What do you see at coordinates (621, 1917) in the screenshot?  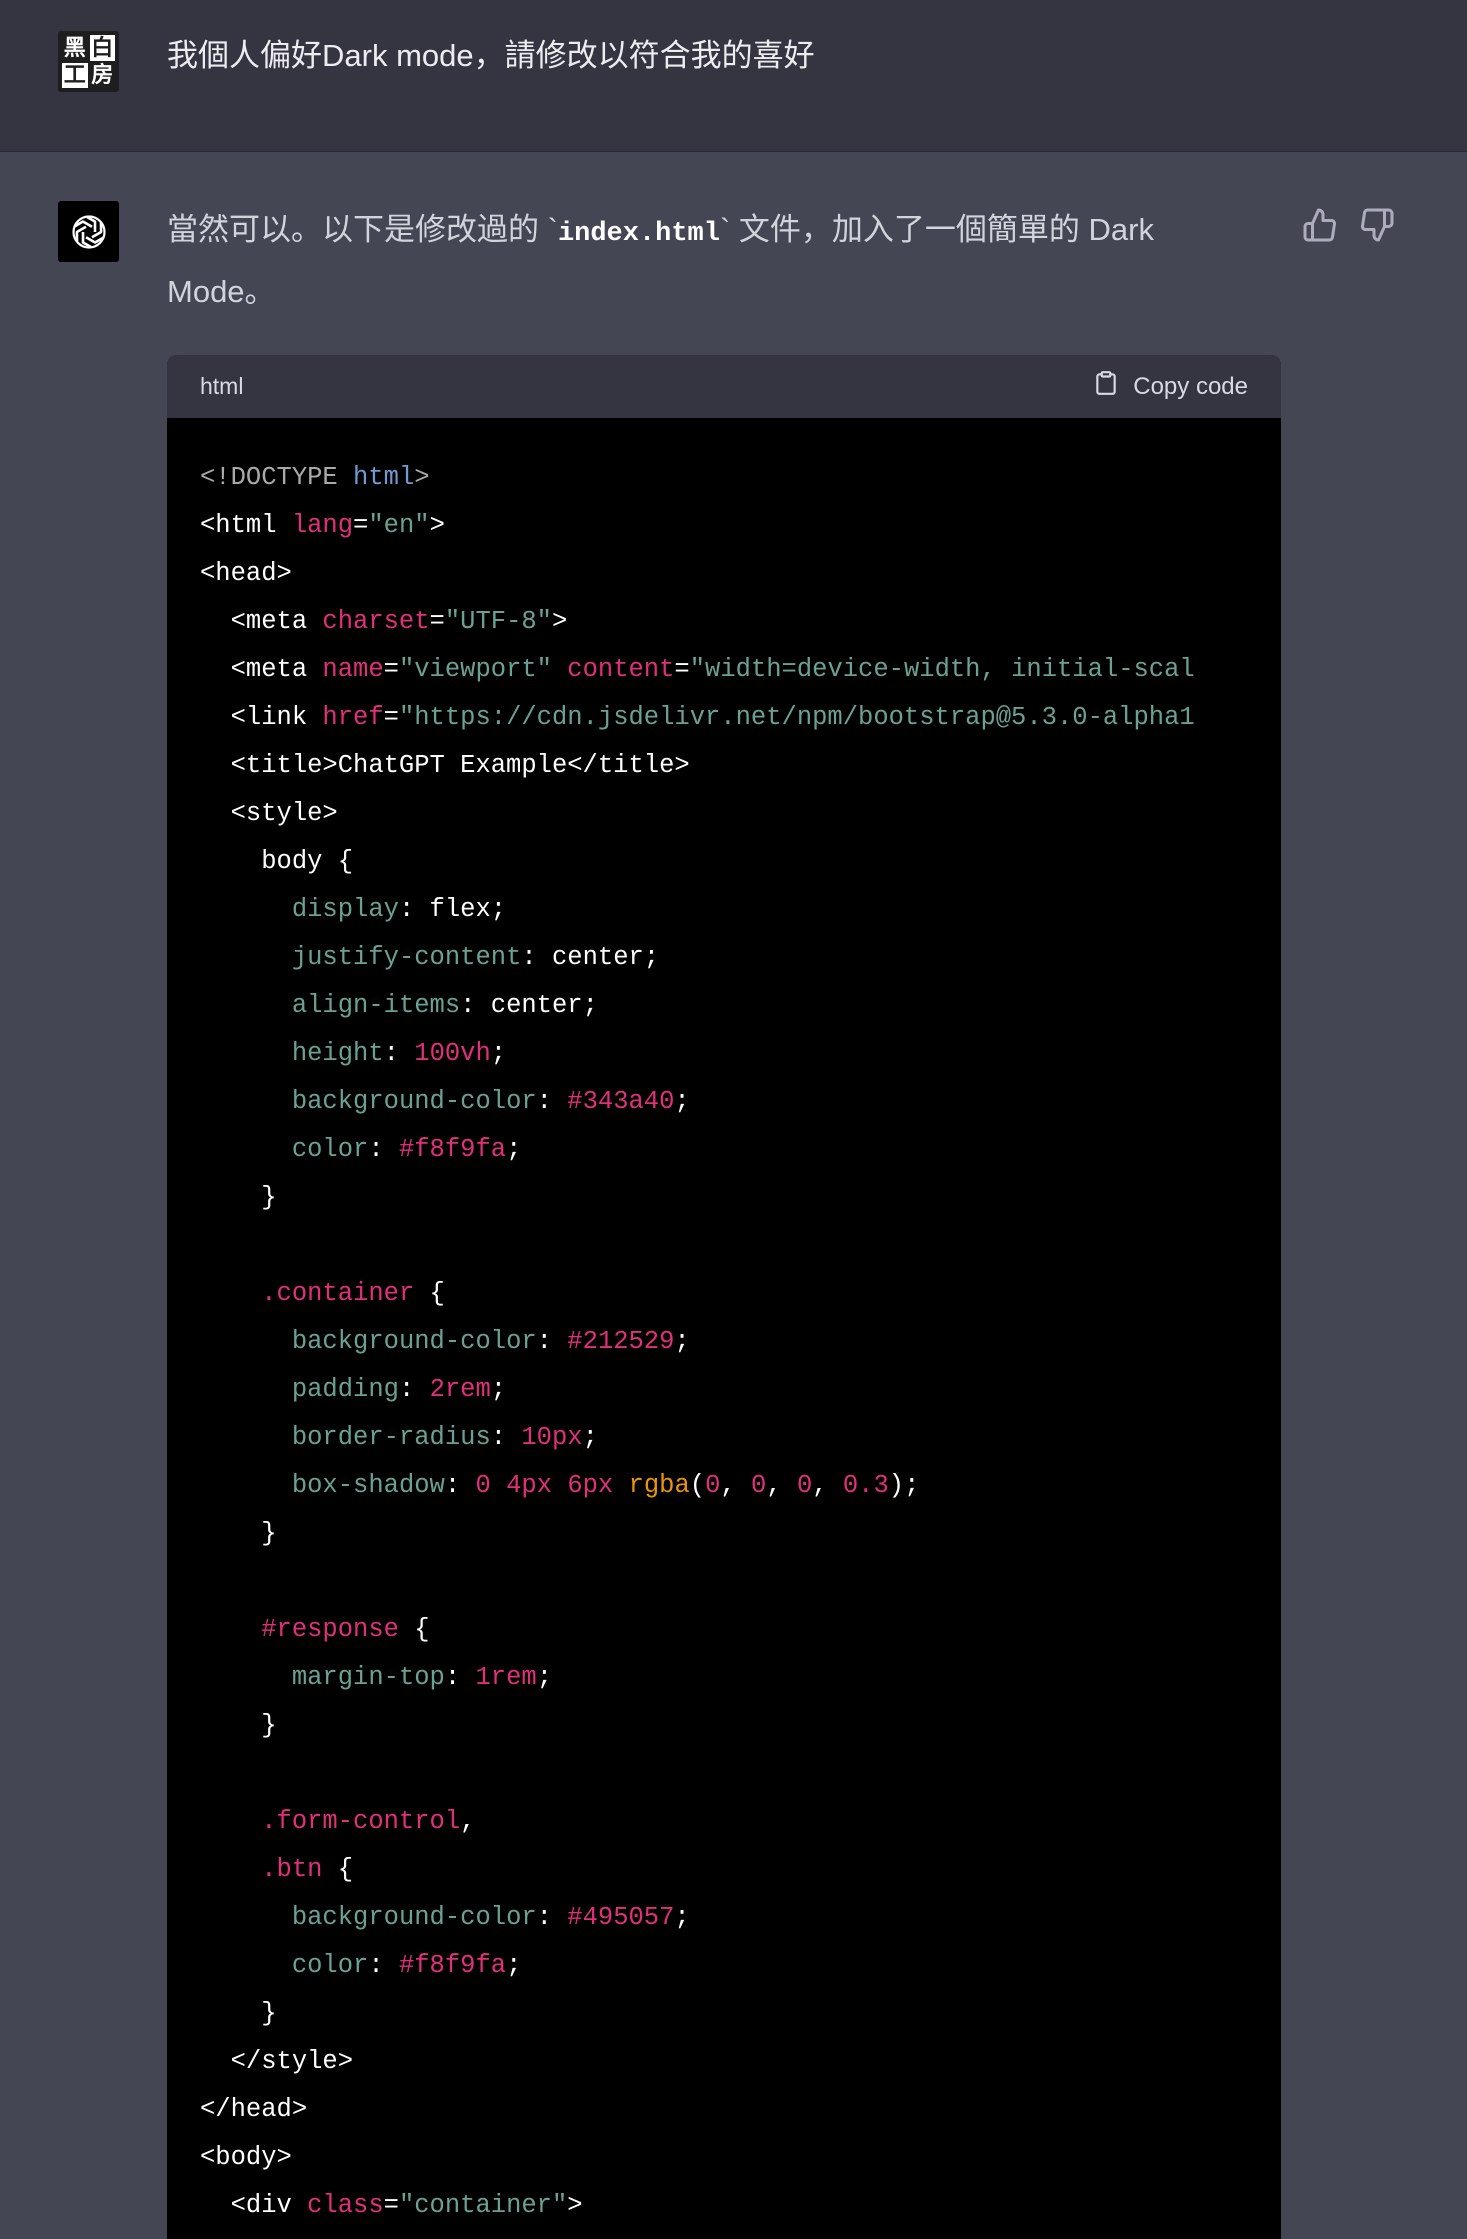 I see `code-token: #495057` at bounding box center [621, 1917].